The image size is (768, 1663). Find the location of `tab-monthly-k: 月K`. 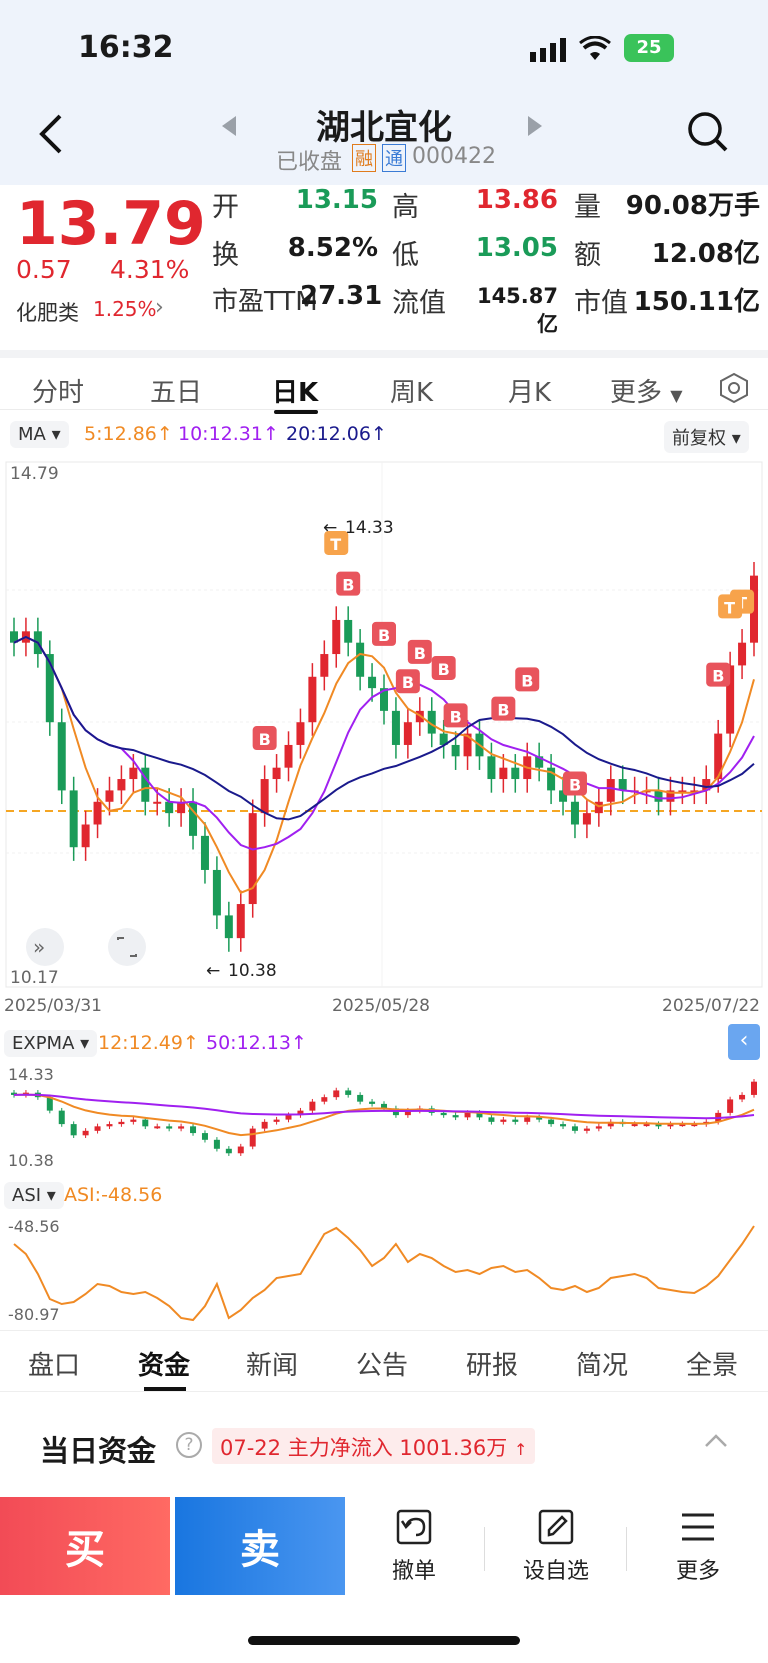

tab-monthly-k: 月K is located at coordinates (529, 390).